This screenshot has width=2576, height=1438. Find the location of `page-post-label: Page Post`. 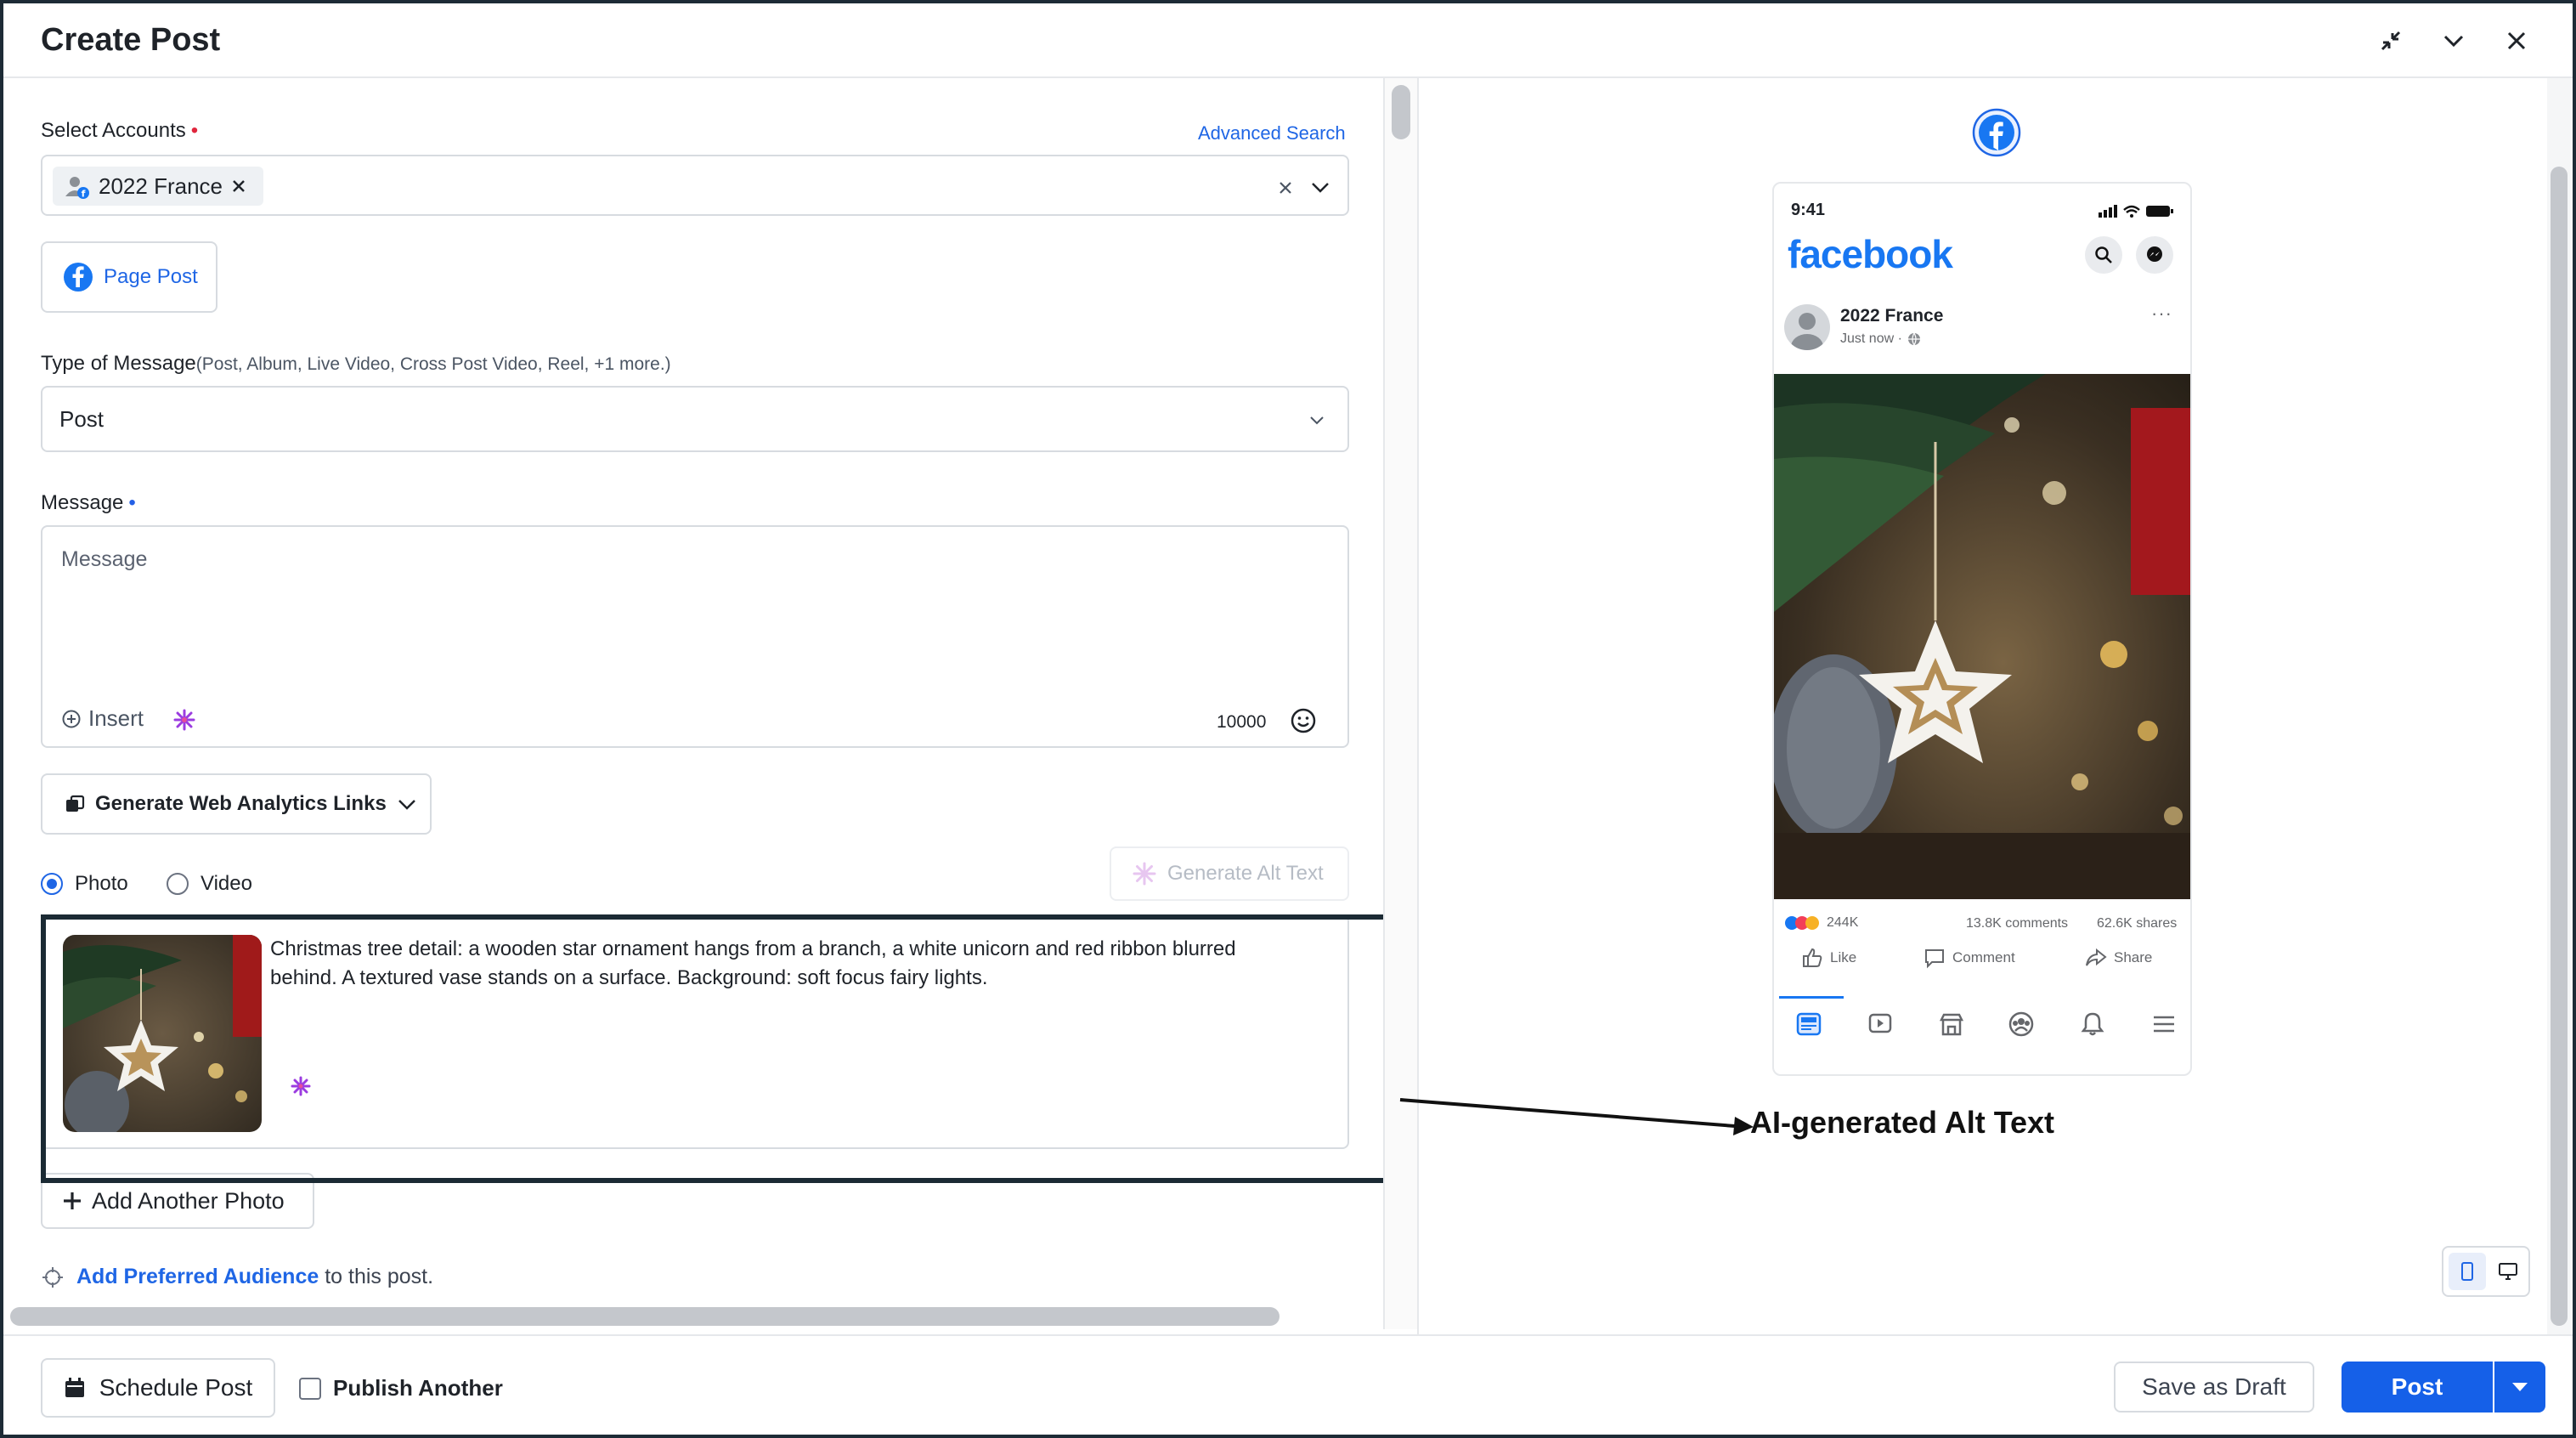

page-post-label: Page Post is located at coordinates (151, 276).